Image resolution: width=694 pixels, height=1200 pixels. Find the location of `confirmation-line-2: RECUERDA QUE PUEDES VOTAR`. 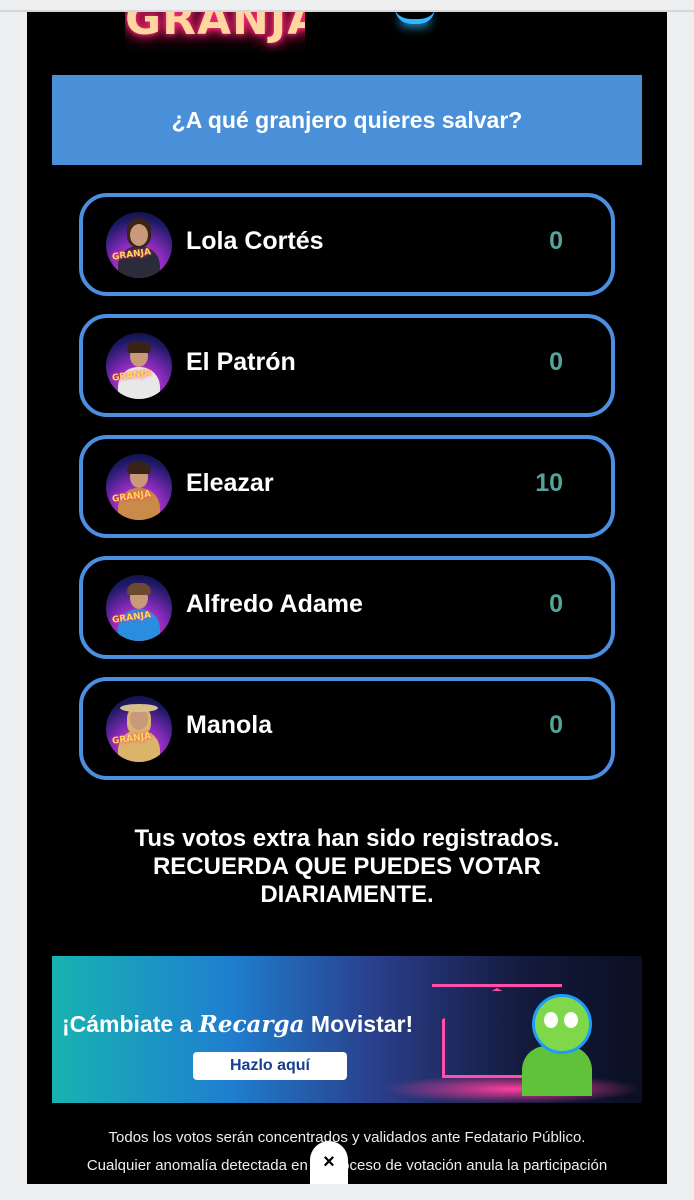

confirmation-line-2: RECUERDA QUE PUEDES VOTAR is located at coordinates (347, 866).